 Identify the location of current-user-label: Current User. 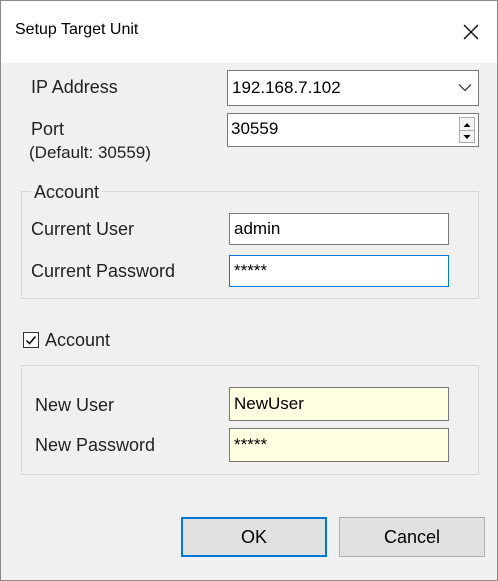
(83, 229).